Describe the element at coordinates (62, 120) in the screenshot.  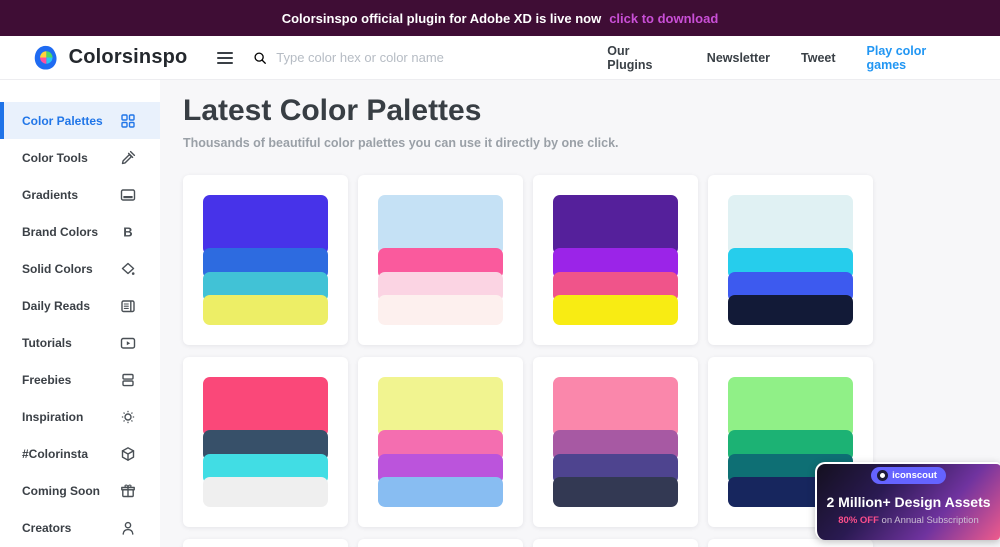
I see `sidebar-item-label: Color Palettes` at that location.